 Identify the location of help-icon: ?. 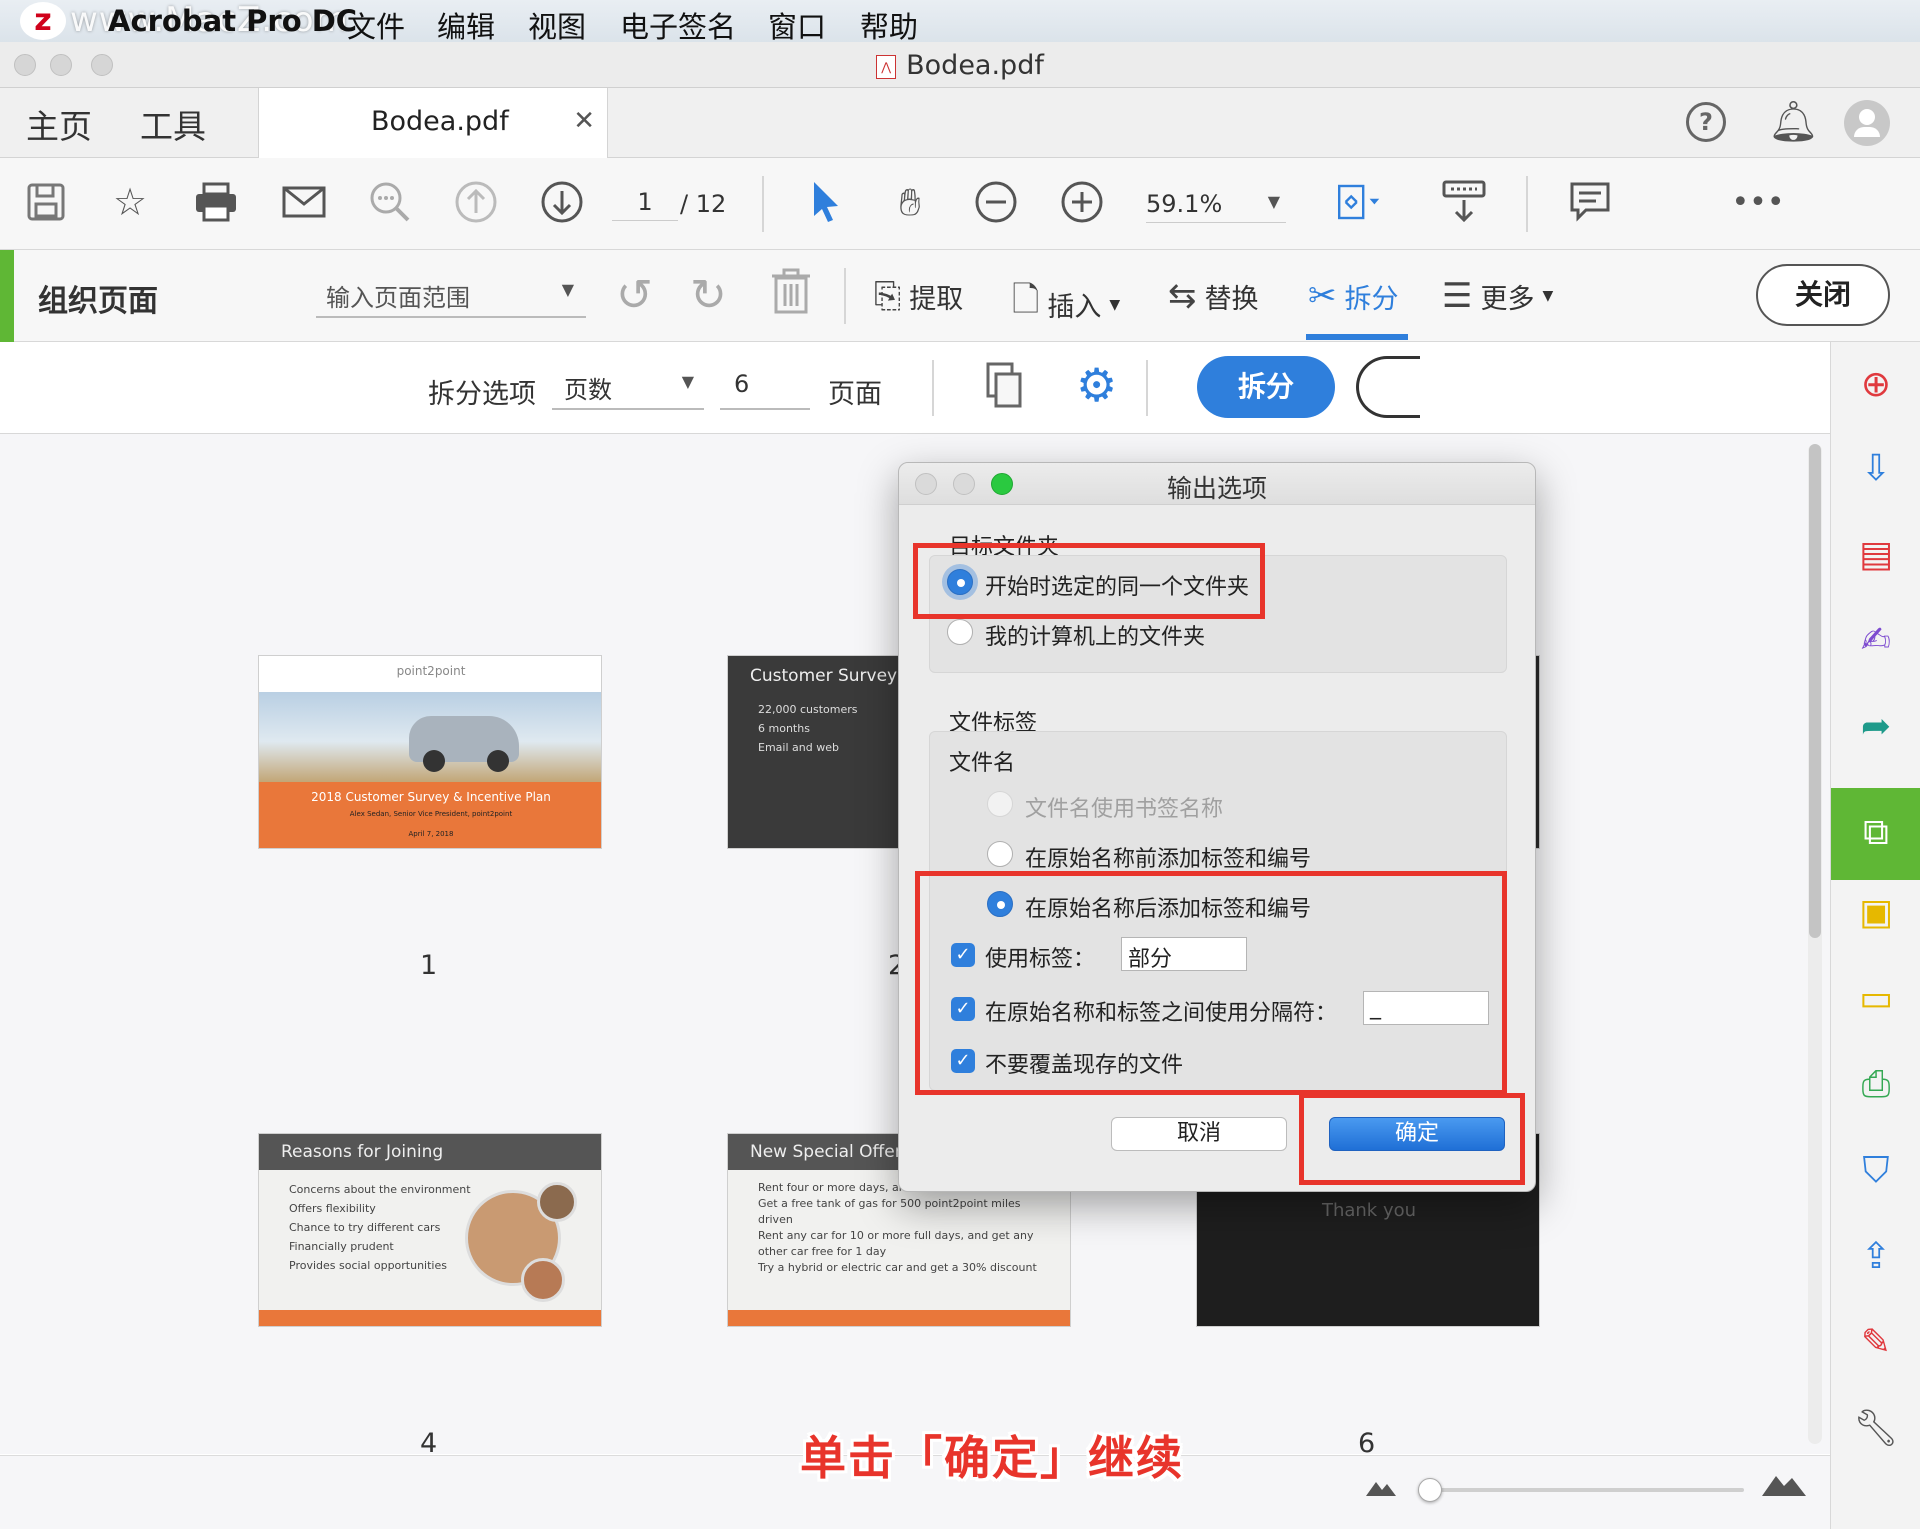
(1706, 122).